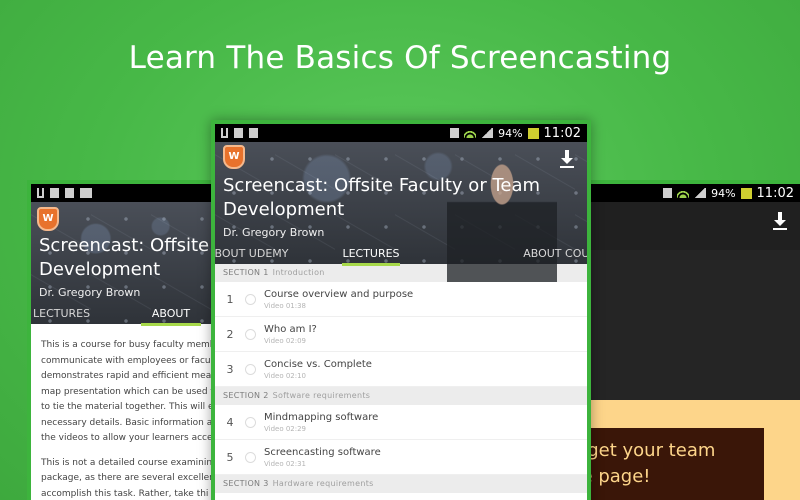  I want to click on section-header: SECTION 3 Hardware requirements, so click(401, 484).